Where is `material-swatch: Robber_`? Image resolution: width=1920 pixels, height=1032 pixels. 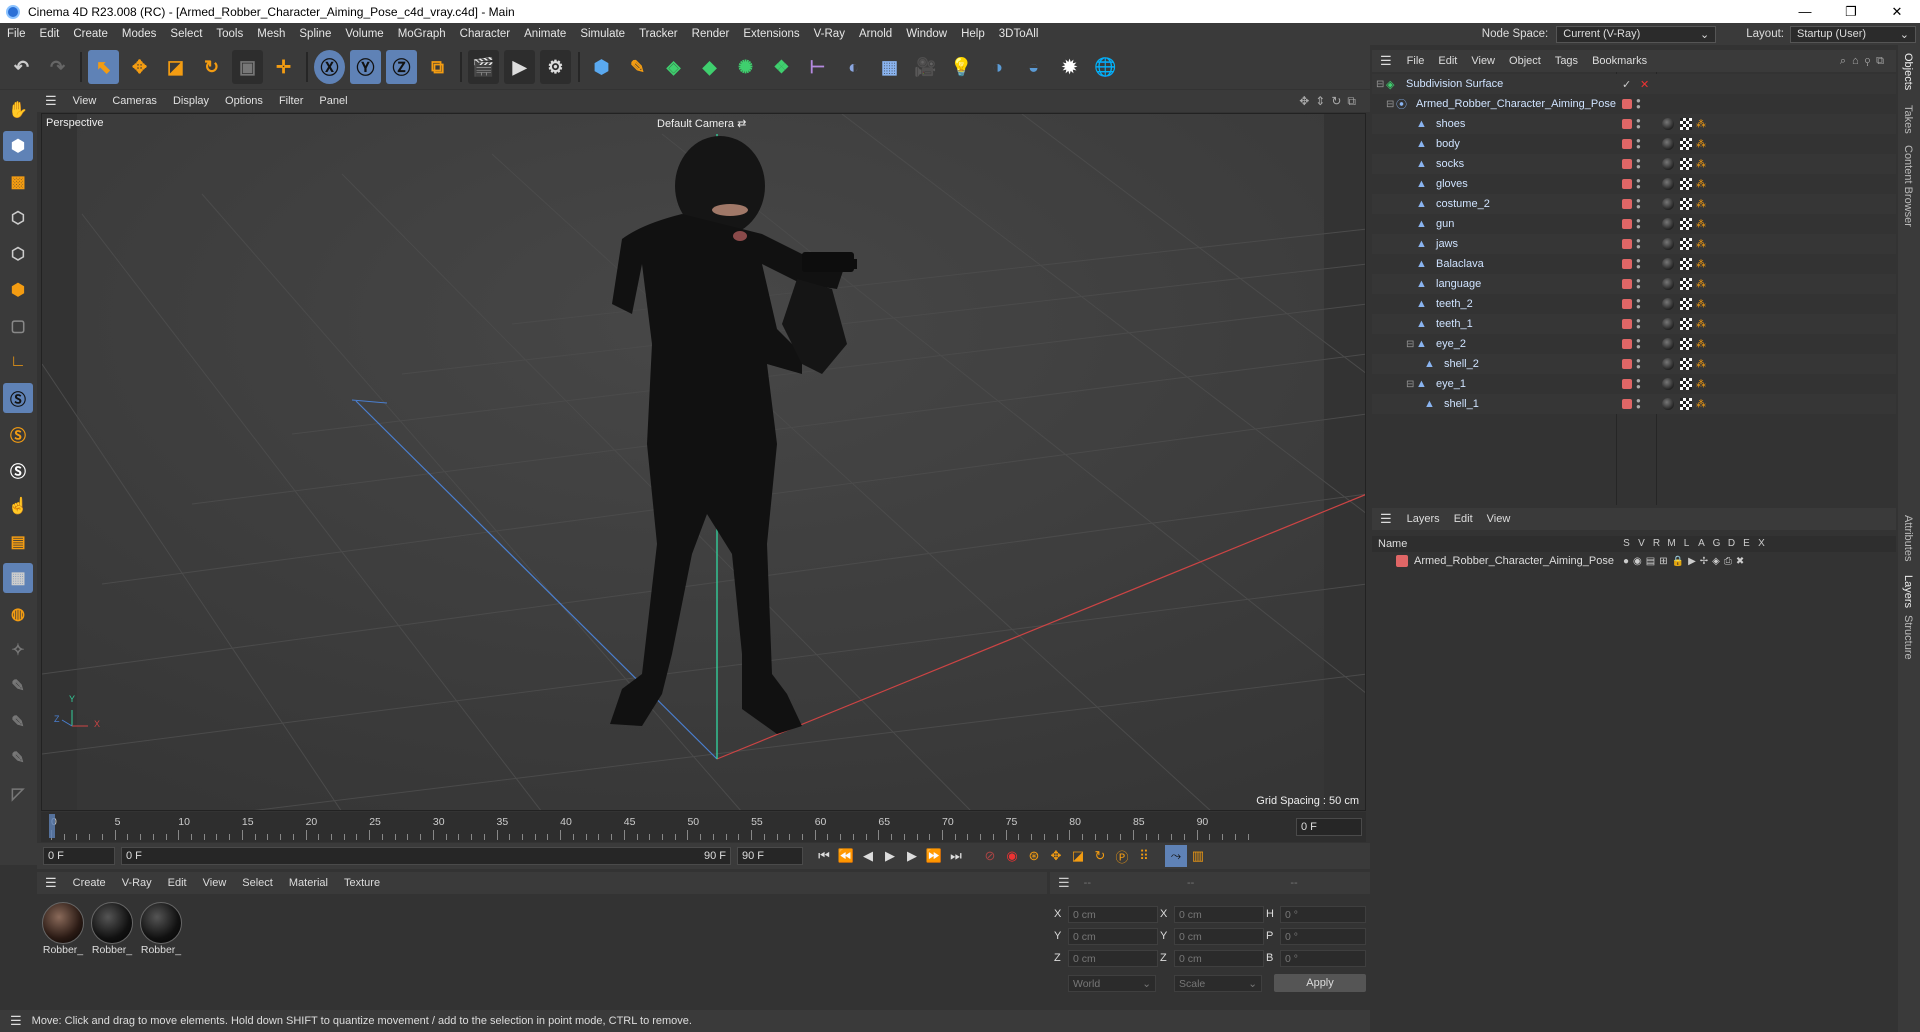
material-swatch: Robber_ is located at coordinates (112, 929).